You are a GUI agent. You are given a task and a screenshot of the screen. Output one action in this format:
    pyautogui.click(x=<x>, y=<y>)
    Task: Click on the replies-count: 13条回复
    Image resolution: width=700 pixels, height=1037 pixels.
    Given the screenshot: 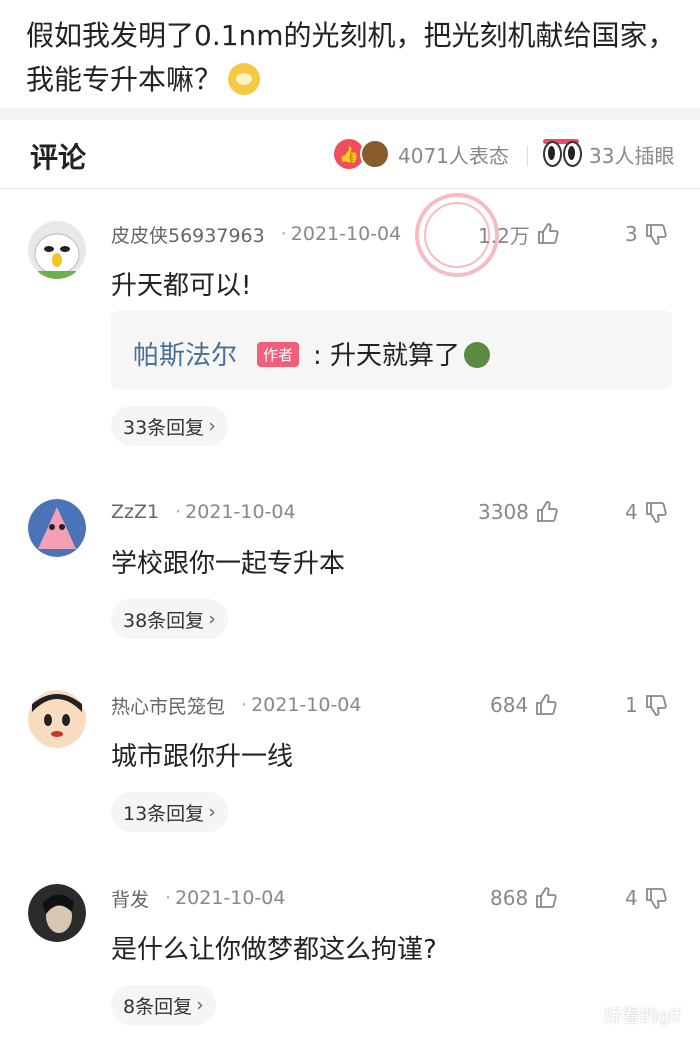 What is the action you would take?
    pyautogui.click(x=164, y=813)
    